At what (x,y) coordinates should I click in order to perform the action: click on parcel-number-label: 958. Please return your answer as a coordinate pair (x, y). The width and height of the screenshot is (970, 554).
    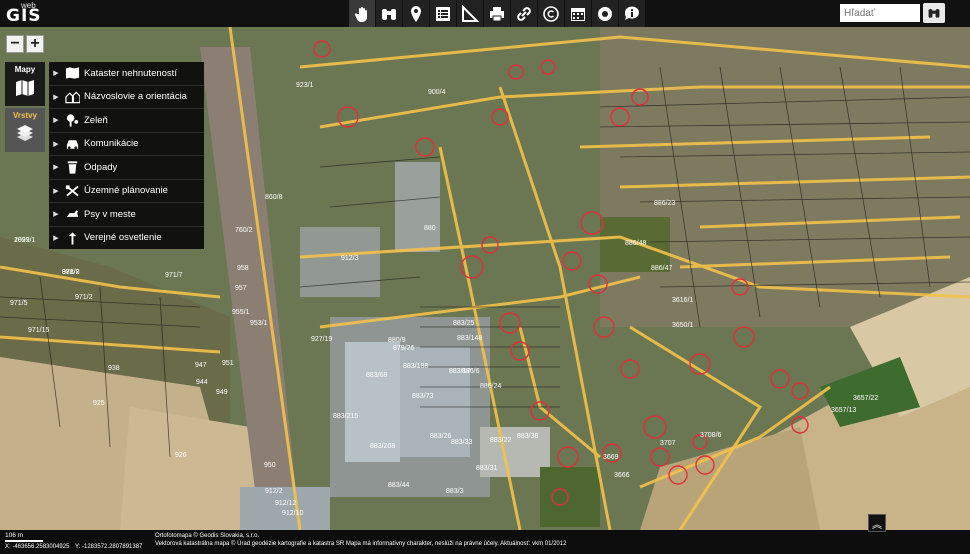
    Looking at the image, I should click on (243, 268).